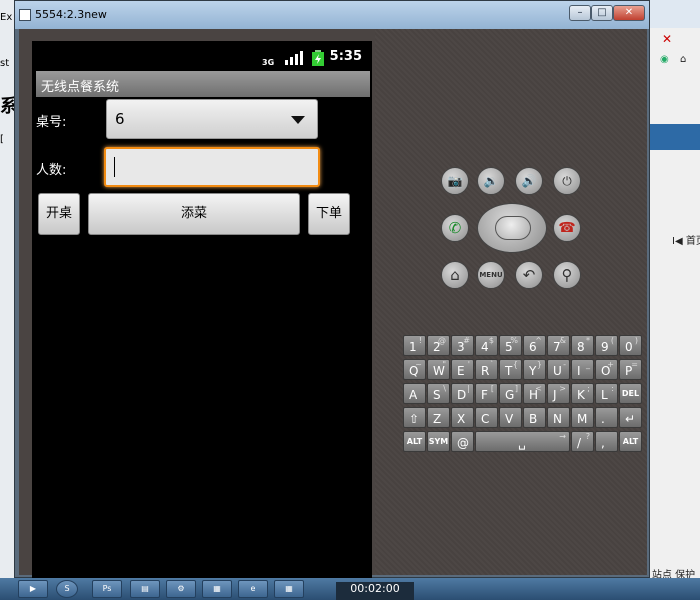 This screenshot has height=600, width=700. What do you see at coordinates (558, 369) in the screenshot?
I see `key-u: U-` at bounding box center [558, 369].